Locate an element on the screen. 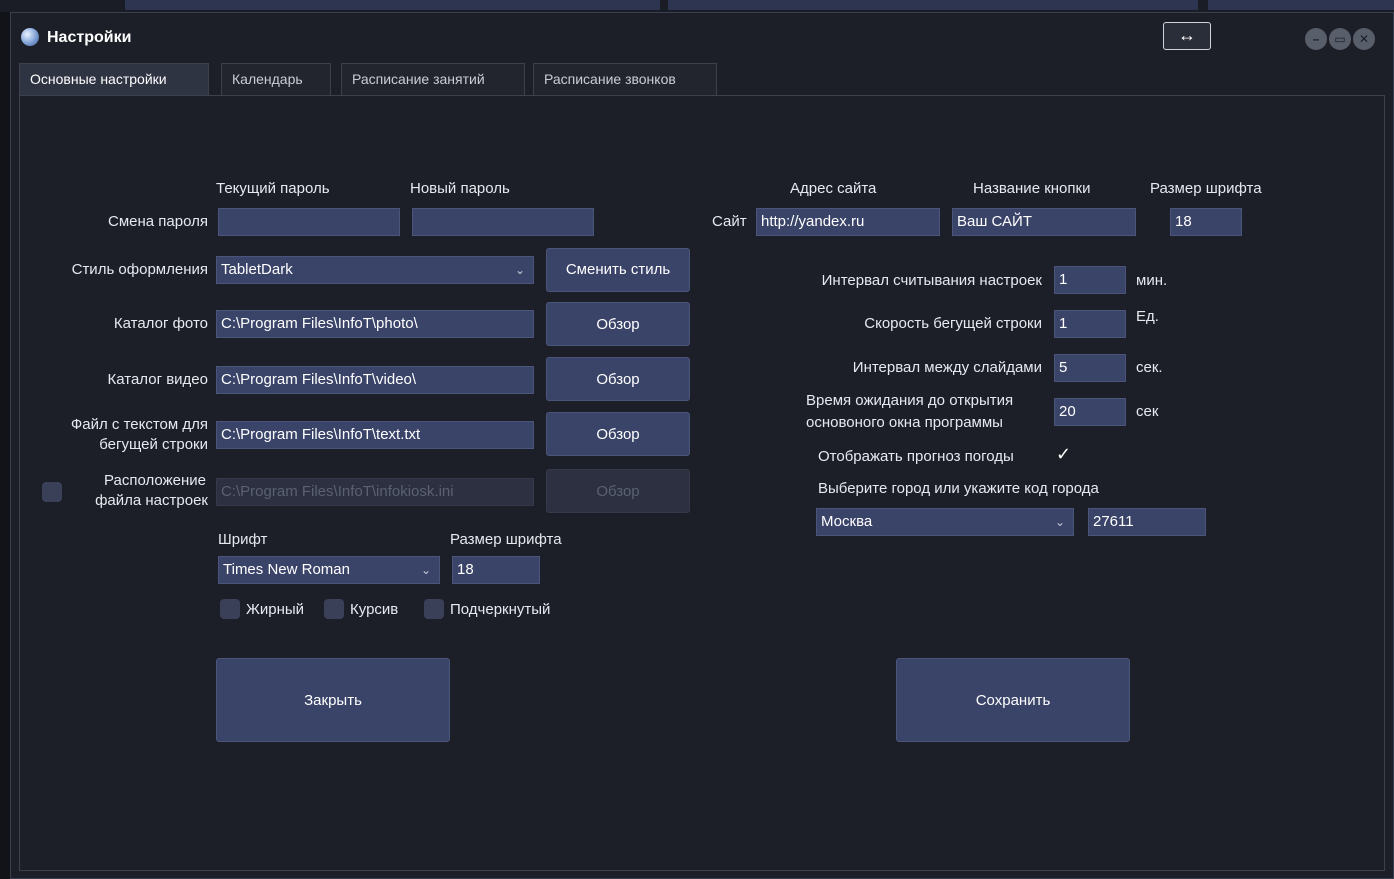 This screenshot has width=1394, height=879. browse-photo-button: Обзор is located at coordinates (618, 324).